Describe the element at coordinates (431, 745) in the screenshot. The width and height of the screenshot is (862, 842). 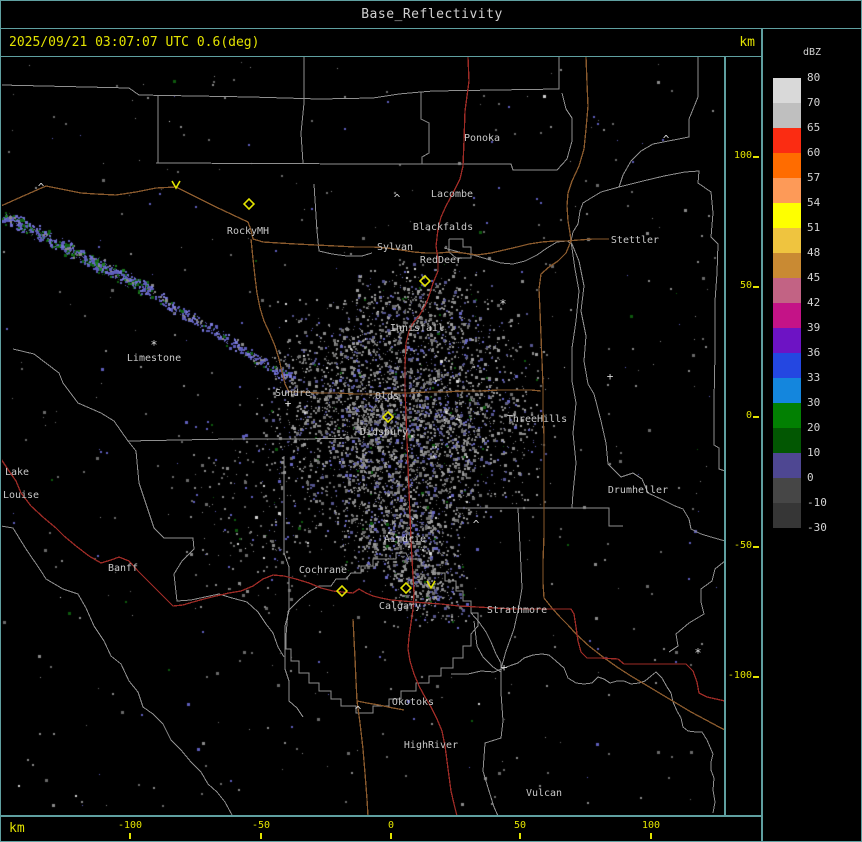
I see `town-label: HighRiver` at that location.